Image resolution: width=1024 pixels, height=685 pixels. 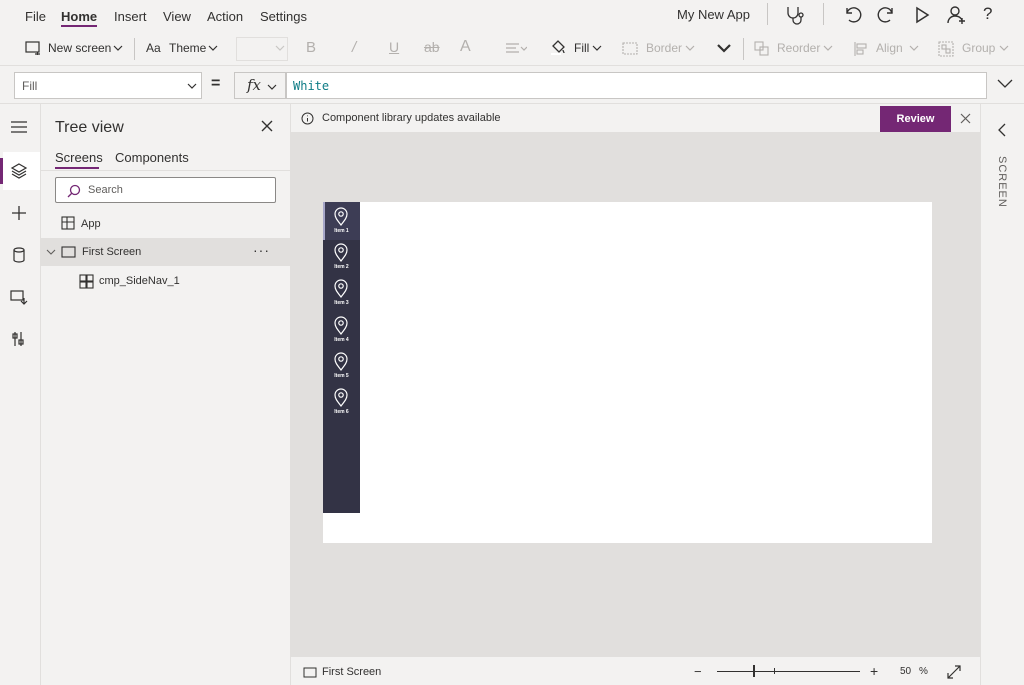 What do you see at coordinates (516, 49) in the screenshot?
I see `text-align-icon` at bounding box center [516, 49].